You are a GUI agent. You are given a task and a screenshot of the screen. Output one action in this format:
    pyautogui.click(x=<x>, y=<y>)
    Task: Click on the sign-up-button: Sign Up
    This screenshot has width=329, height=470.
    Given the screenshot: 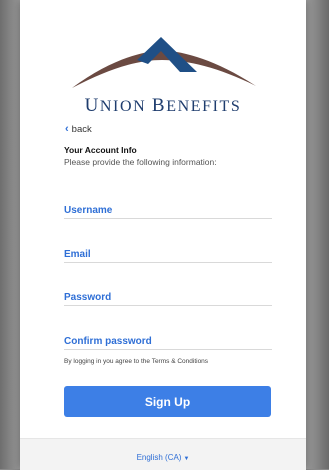 What is the action you would take?
    pyautogui.click(x=167, y=401)
    